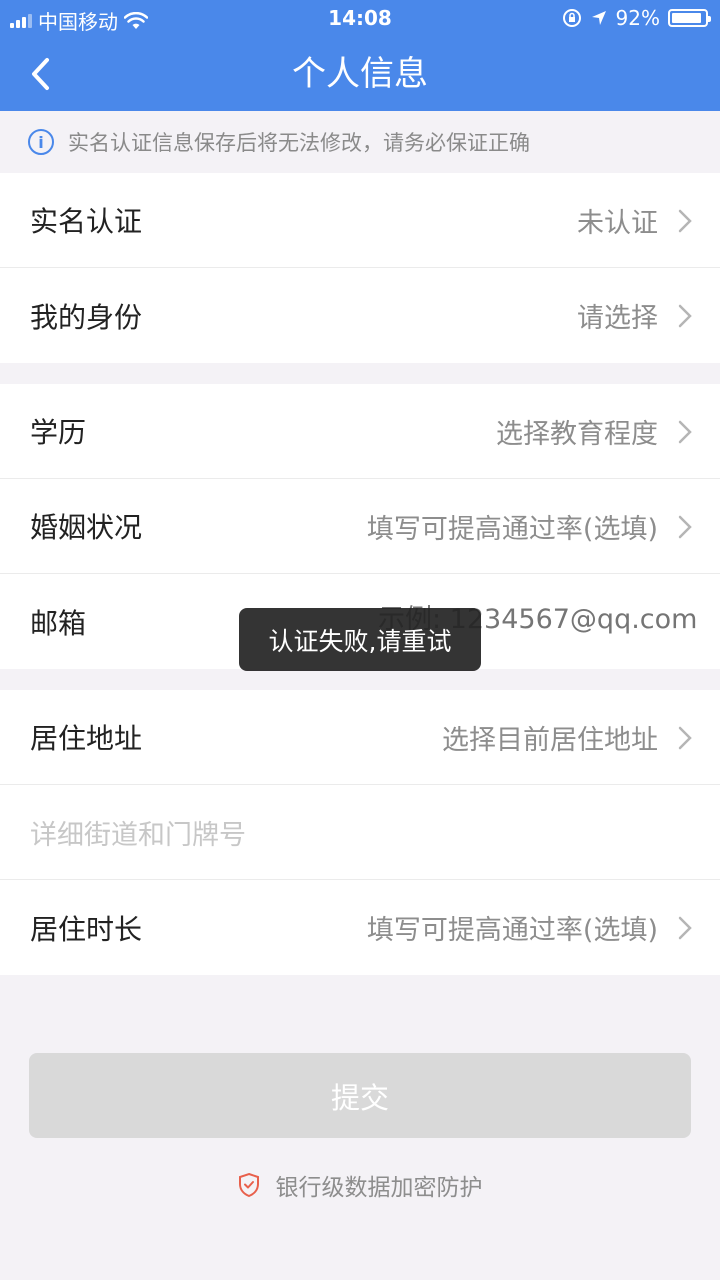  I want to click on duration-label: 居住时长, so click(86, 929).